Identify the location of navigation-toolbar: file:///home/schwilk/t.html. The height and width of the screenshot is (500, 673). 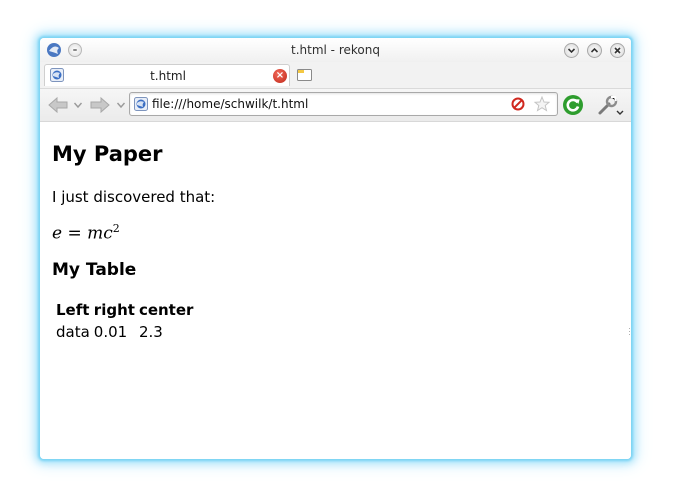
(335, 105).